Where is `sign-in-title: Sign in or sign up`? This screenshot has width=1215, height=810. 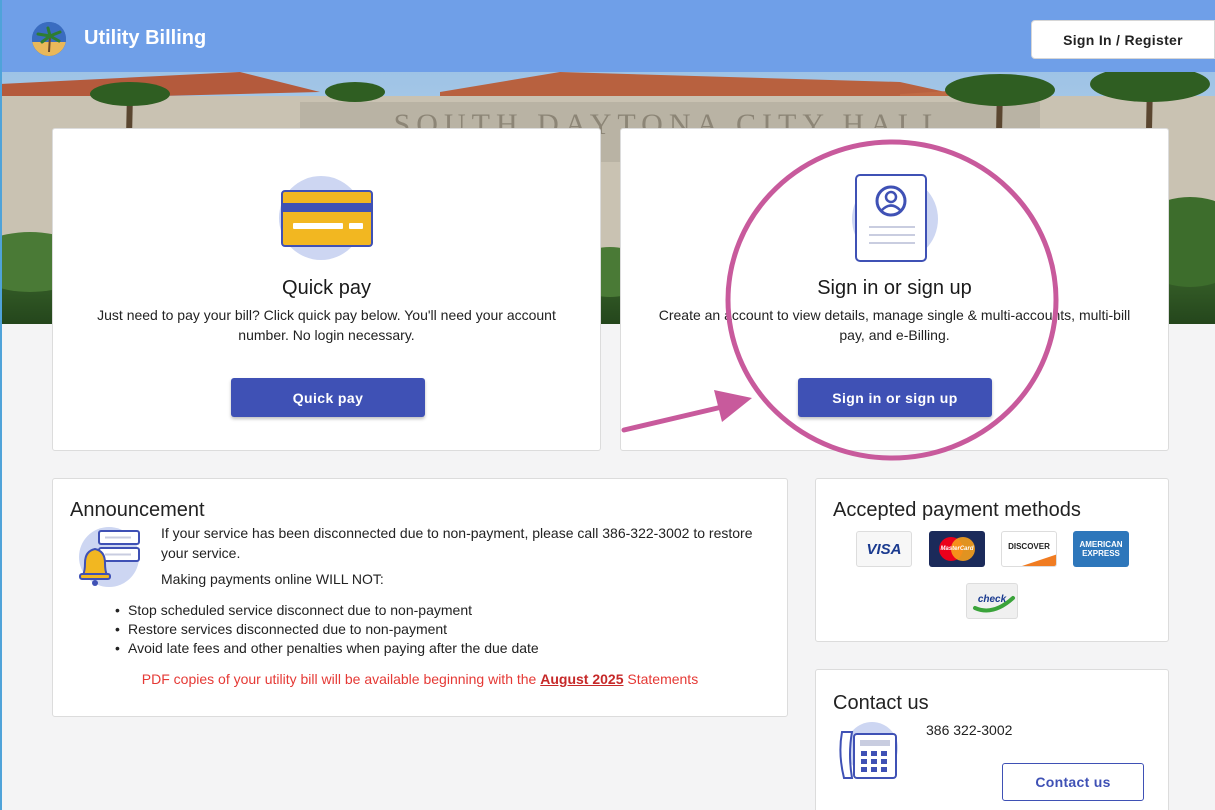 sign-in-title: Sign in or sign up is located at coordinates (894, 288).